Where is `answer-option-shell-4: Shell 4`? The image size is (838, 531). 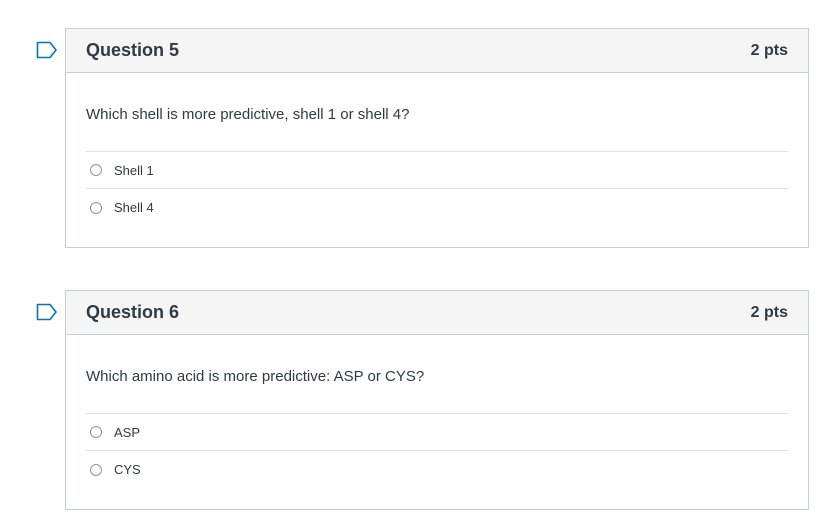
answer-option-shell-4: Shell 4 is located at coordinates (437, 207).